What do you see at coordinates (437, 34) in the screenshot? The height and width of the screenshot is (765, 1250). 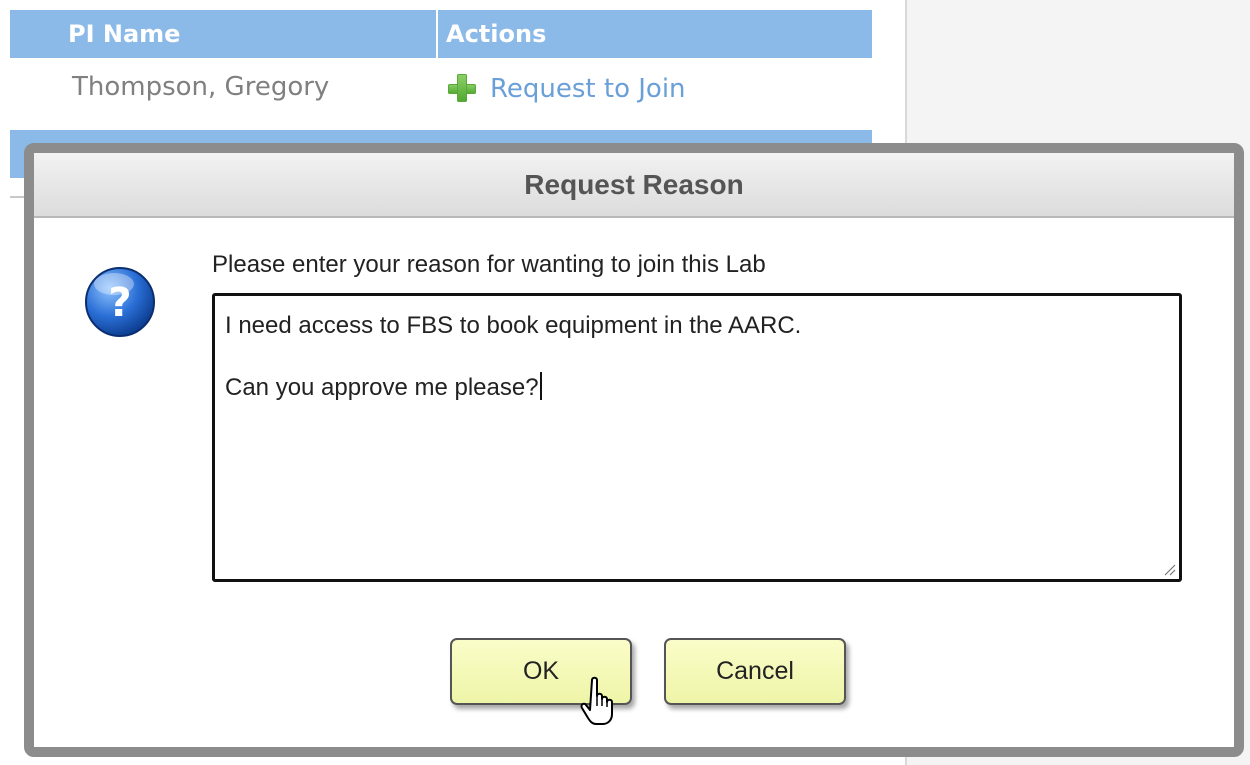 I see `column-divider` at bounding box center [437, 34].